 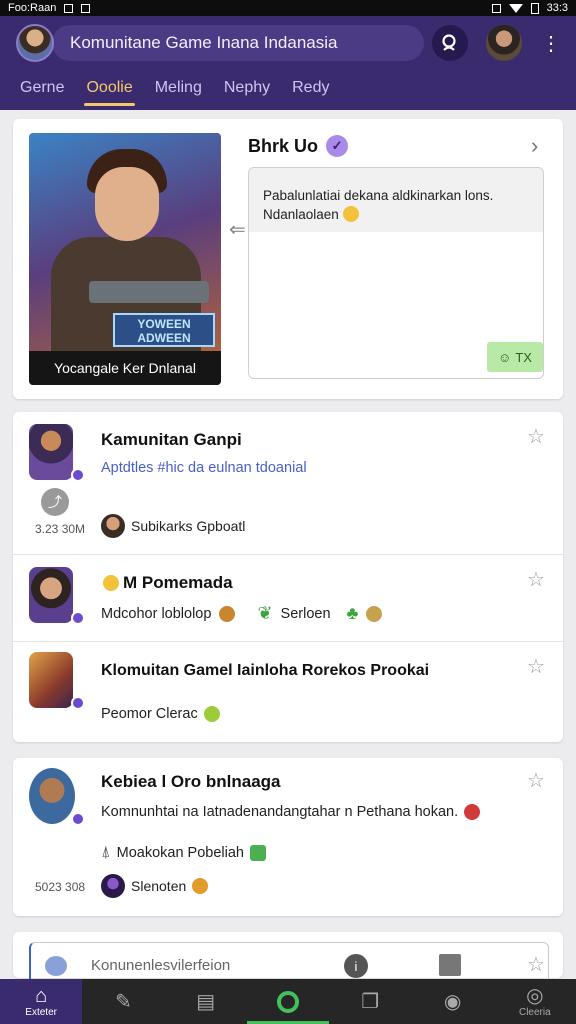 What do you see at coordinates (60, 529) in the screenshot?
I see `post-date: 3.23 30M` at bounding box center [60, 529].